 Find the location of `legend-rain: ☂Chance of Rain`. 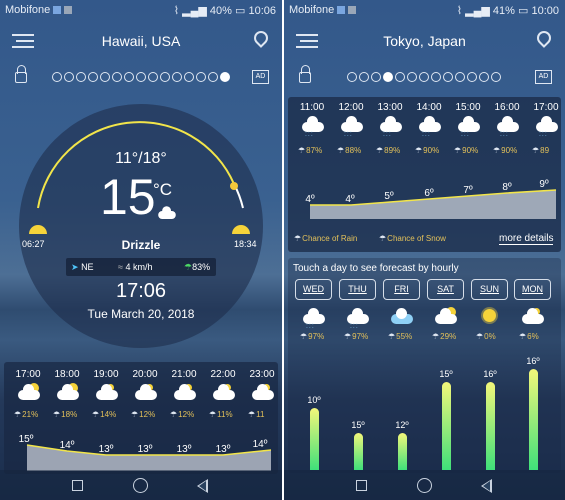

legend-rain: ☂Chance of Rain is located at coordinates (325, 238).